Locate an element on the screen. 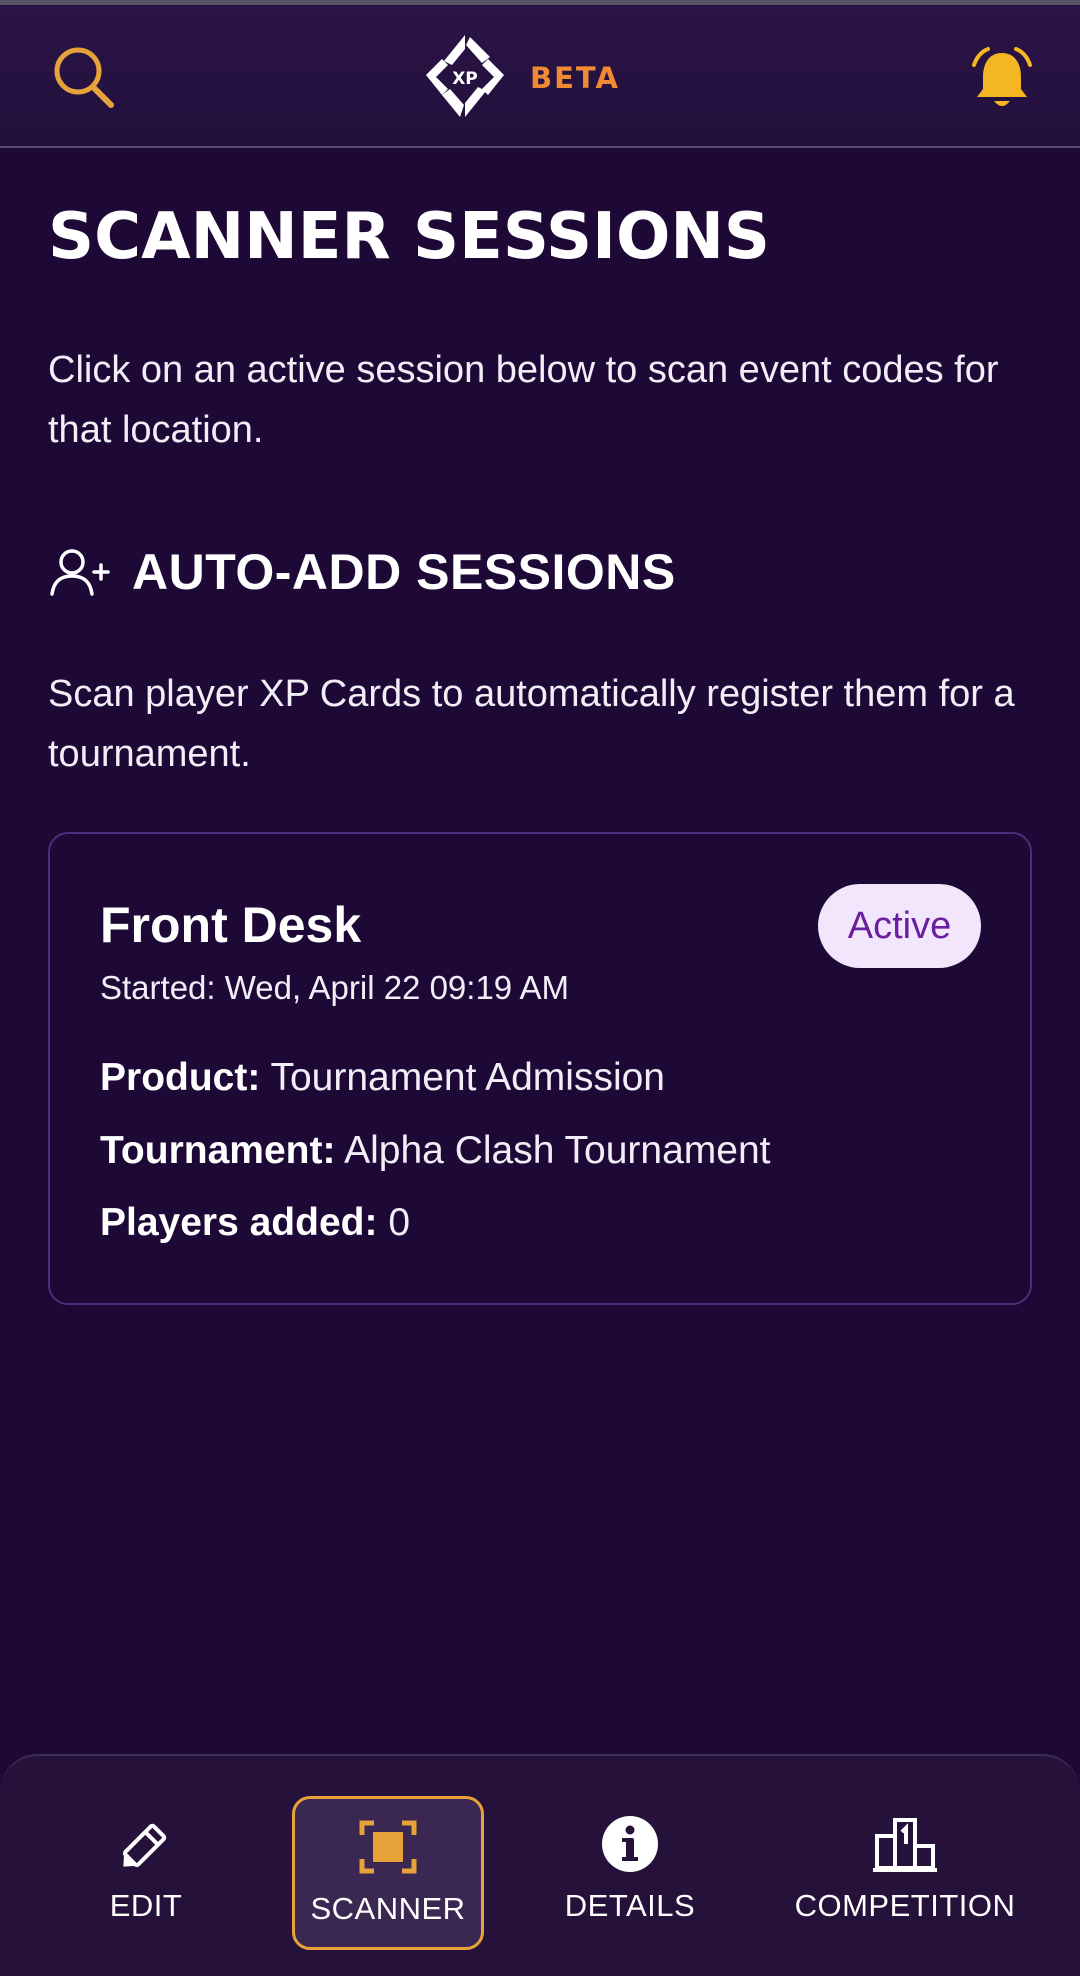  nav-competition-label: COMPETITION is located at coordinates (905, 1905).